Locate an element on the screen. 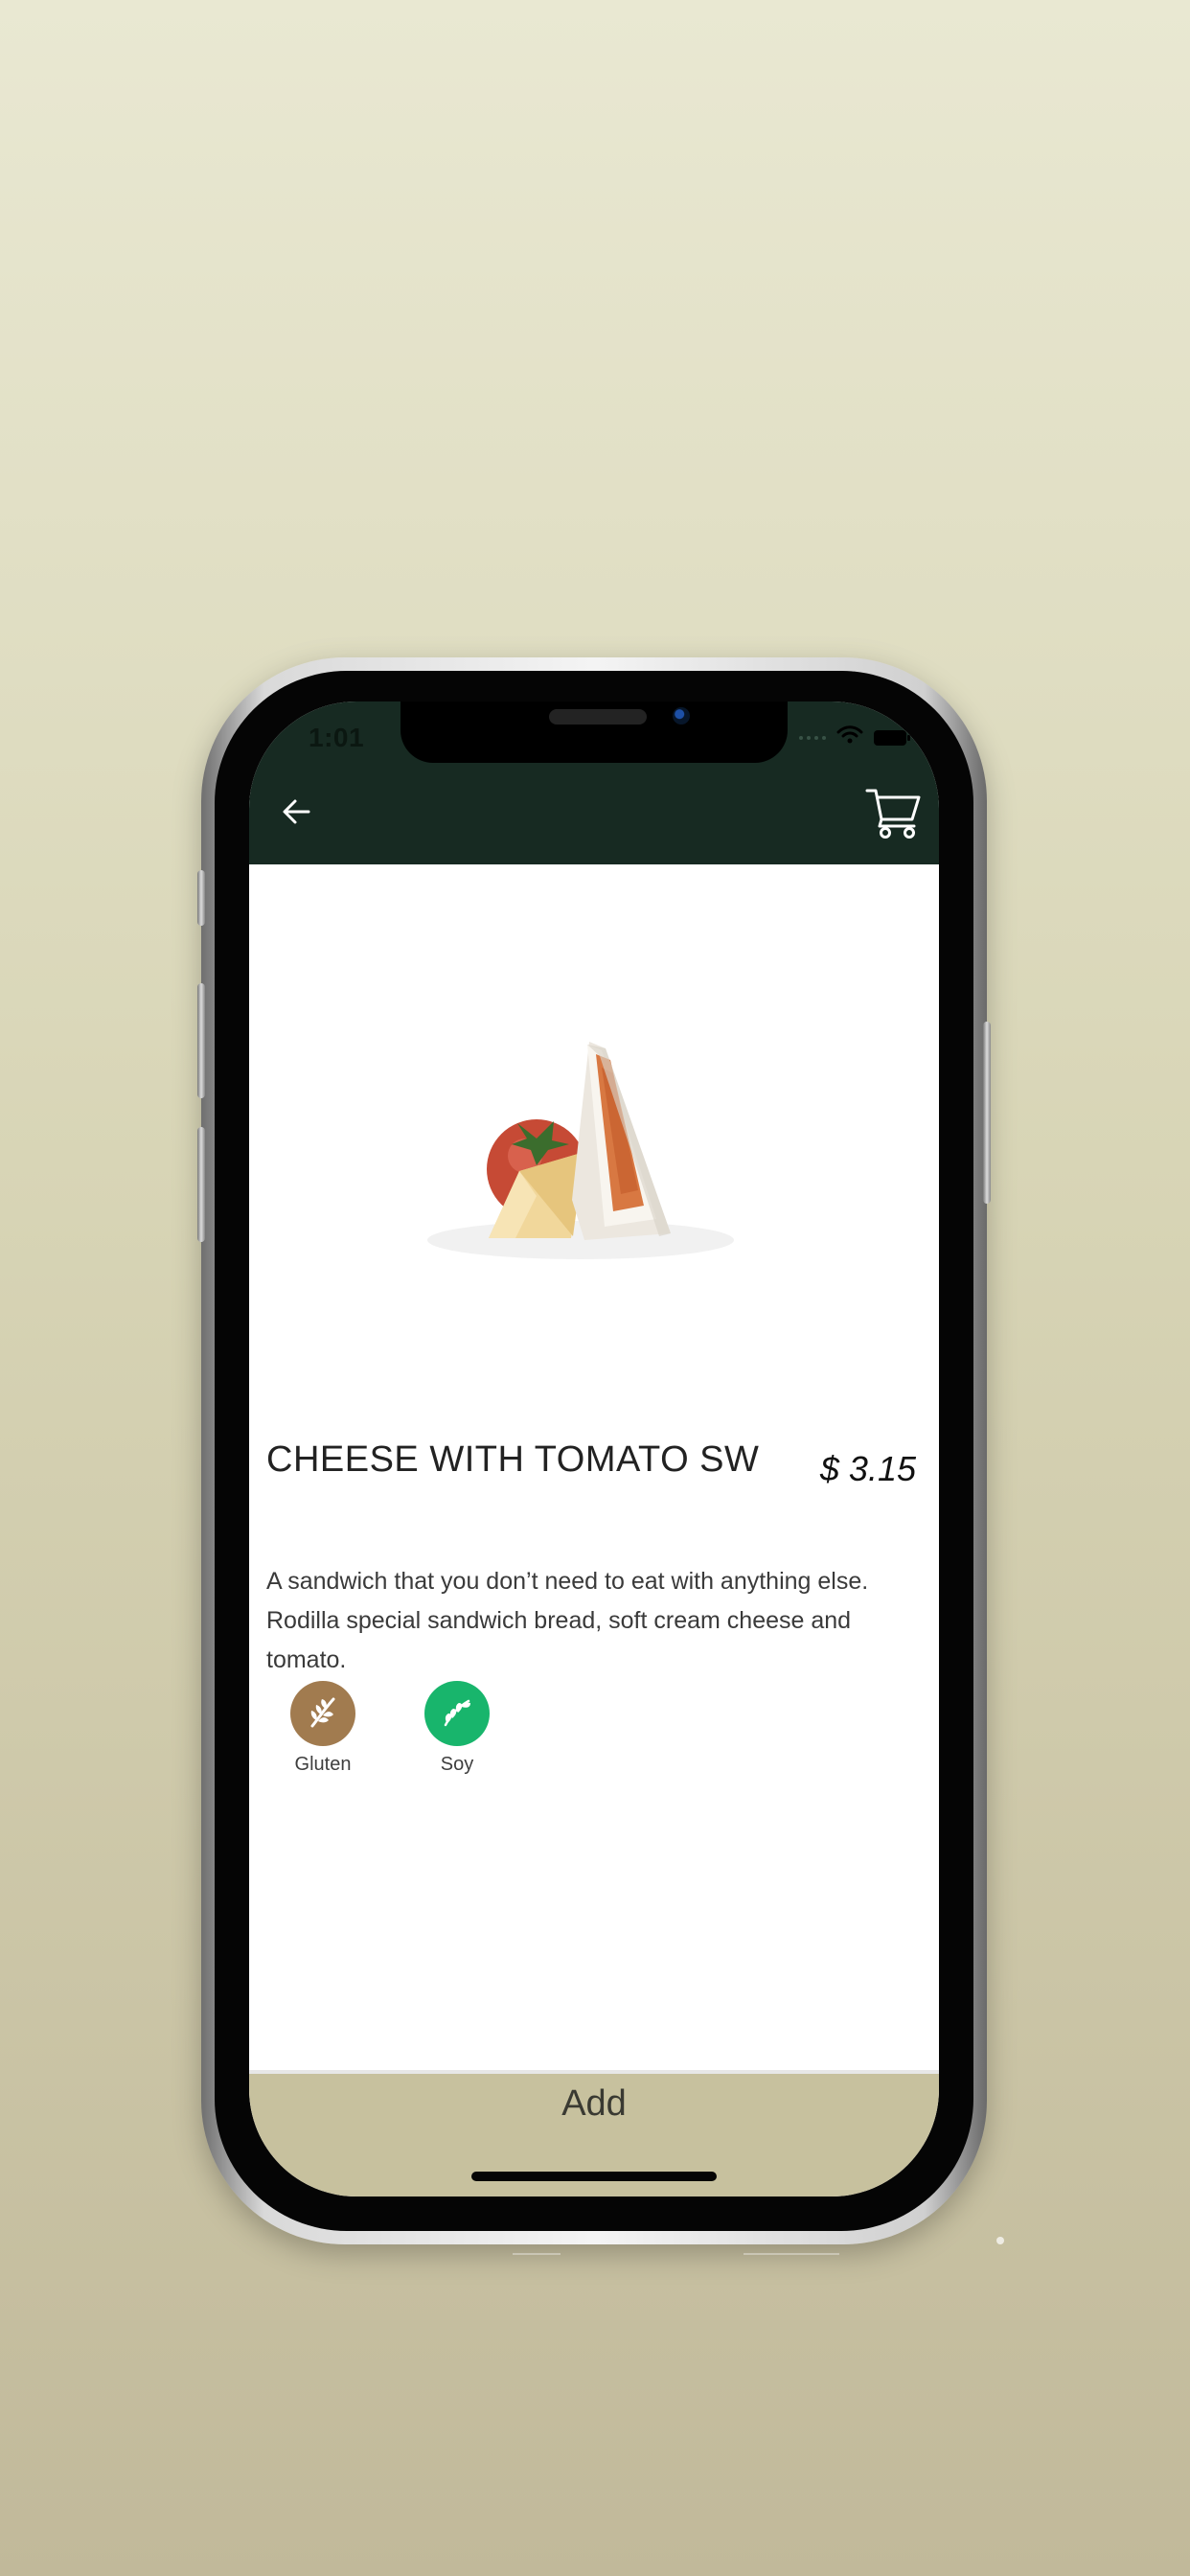 Image resolution: width=1190 pixels, height=2576 pixels. product-price: $ 3.15 is located at coordinates (868, 1468).